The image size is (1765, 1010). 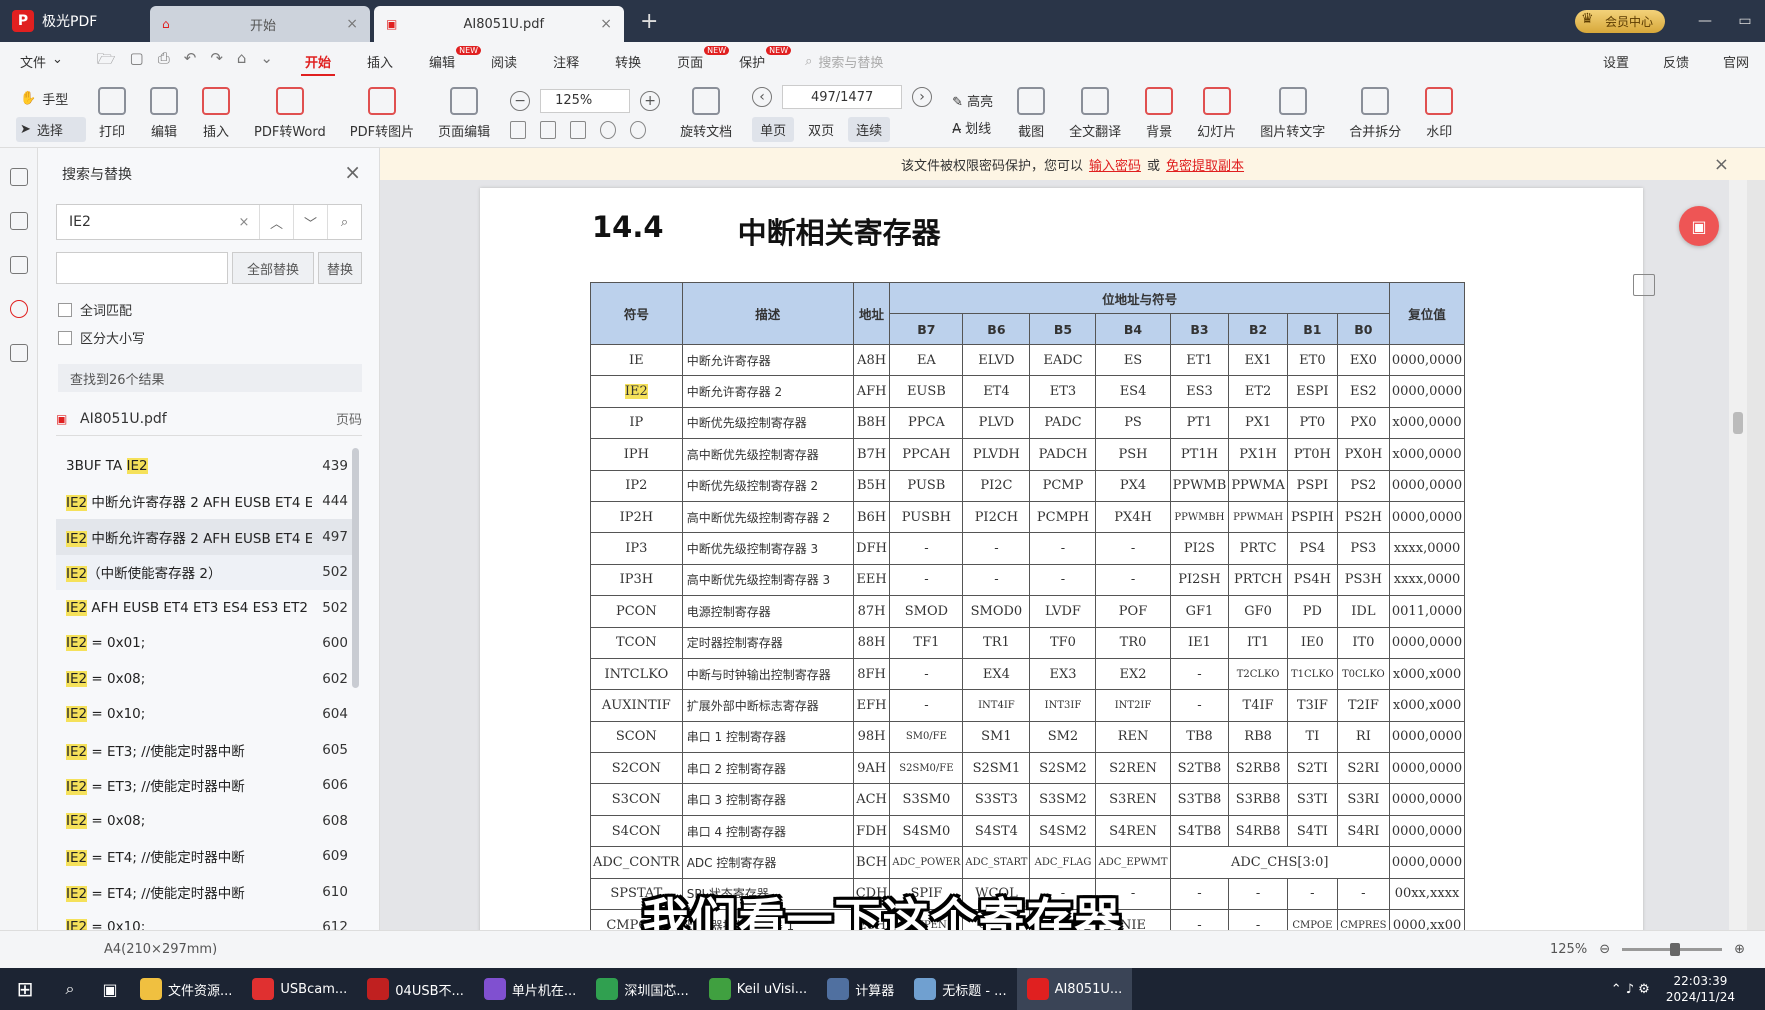 What do you see at coordinates (1568, 949) in the screenshot?
I see `zoom-level: 125%` at bounding box center [1568, 949].